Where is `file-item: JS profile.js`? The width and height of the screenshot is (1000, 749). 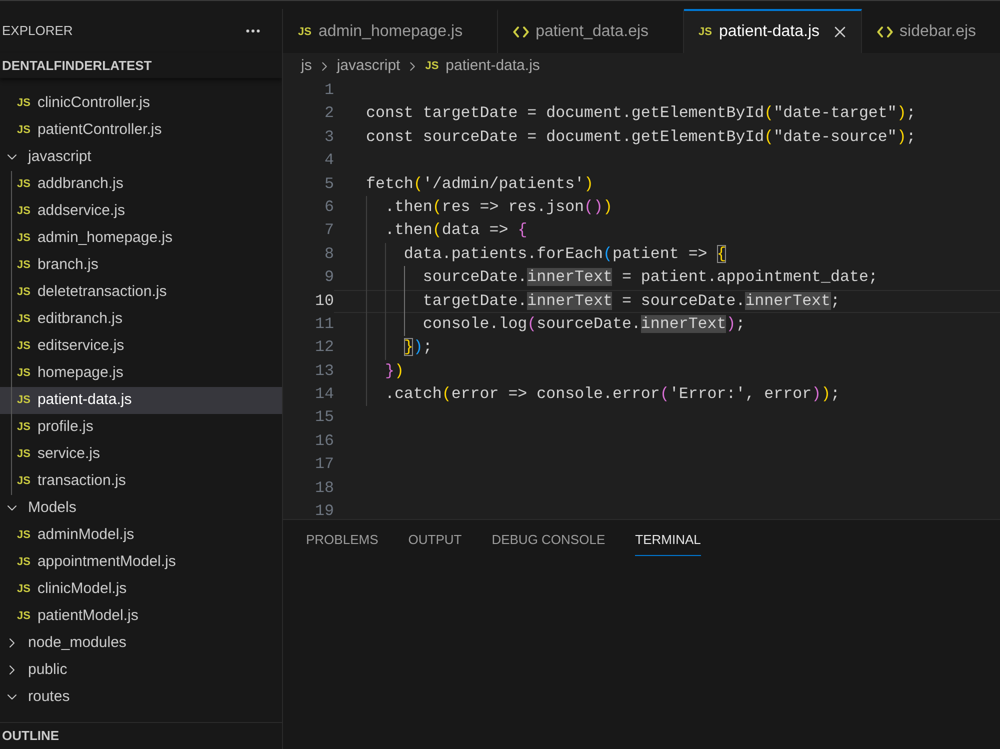
file-item: JS profile.js is located at coordinates (141, 427).